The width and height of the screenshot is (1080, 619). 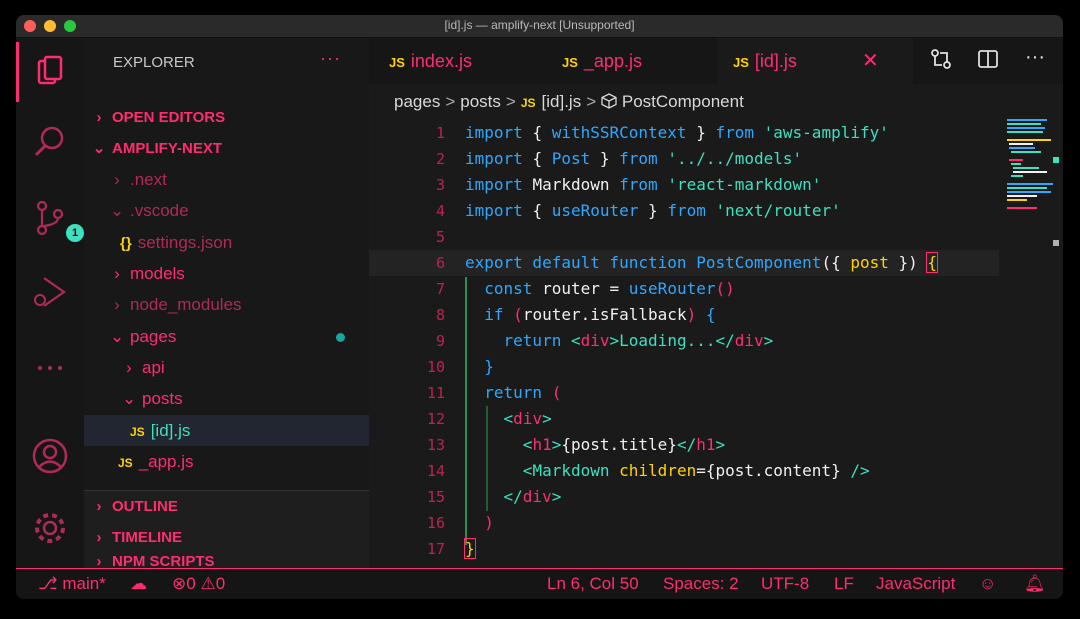 What do you see at coordinates (1035, 584) in the screenshot?
I see `notifications-bell-icon: 🔔︎` at bounding box center [1035, 584].